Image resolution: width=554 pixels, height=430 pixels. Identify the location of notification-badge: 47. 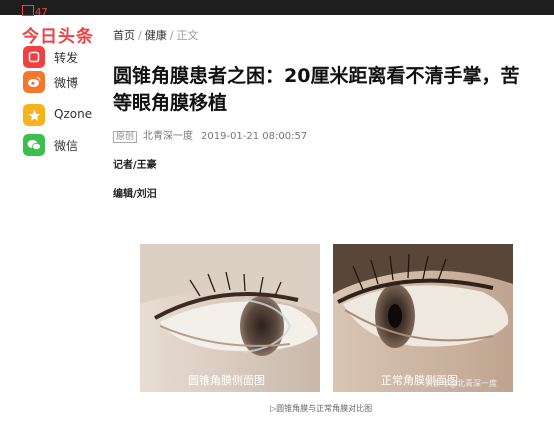
(35, 11).